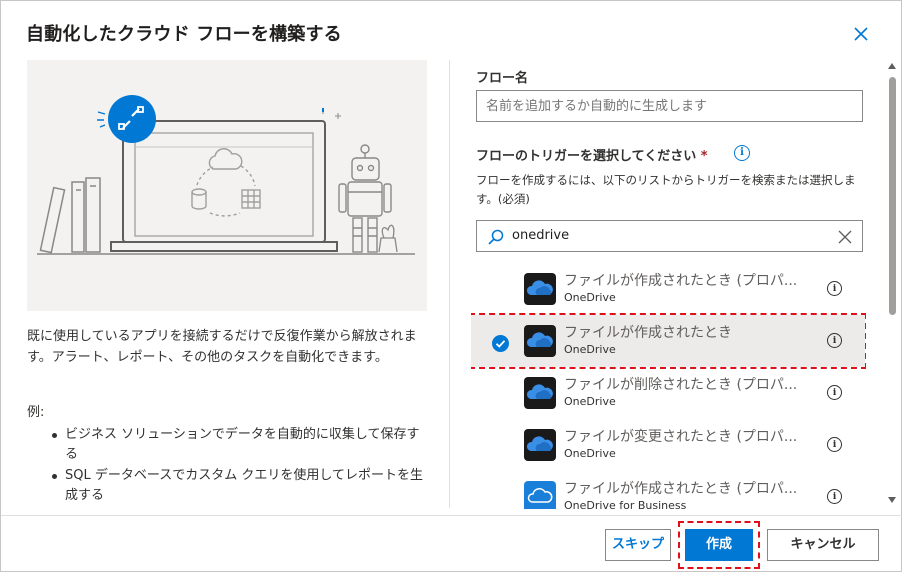 The width and height of the screenshot is (902, 572). Describe the element at coordinates (669, 106) in the screenshot. I see `flow-name-input` at that location.